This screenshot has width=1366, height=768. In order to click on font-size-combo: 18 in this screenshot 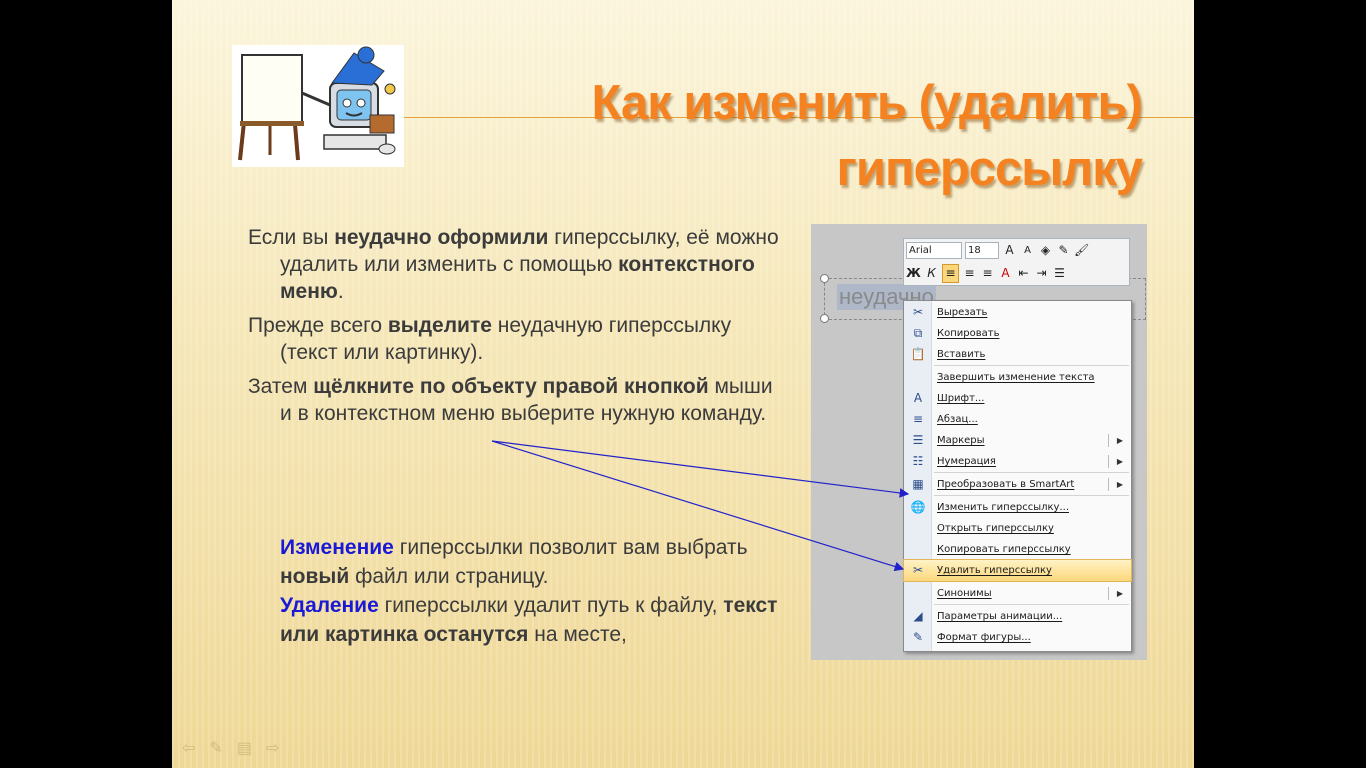, I will do `click(982, 250)`.